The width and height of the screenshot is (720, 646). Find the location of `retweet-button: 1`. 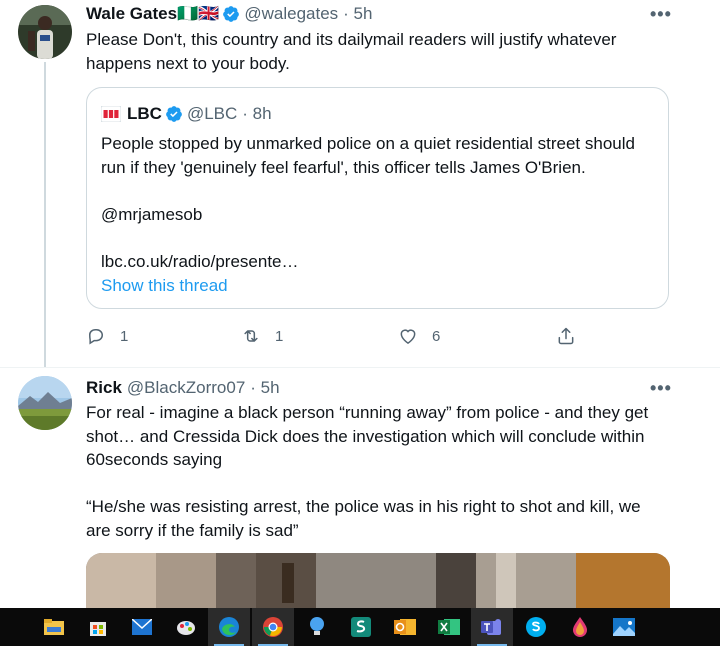

retweet-button: 1 is located at coordinates (262, 336).